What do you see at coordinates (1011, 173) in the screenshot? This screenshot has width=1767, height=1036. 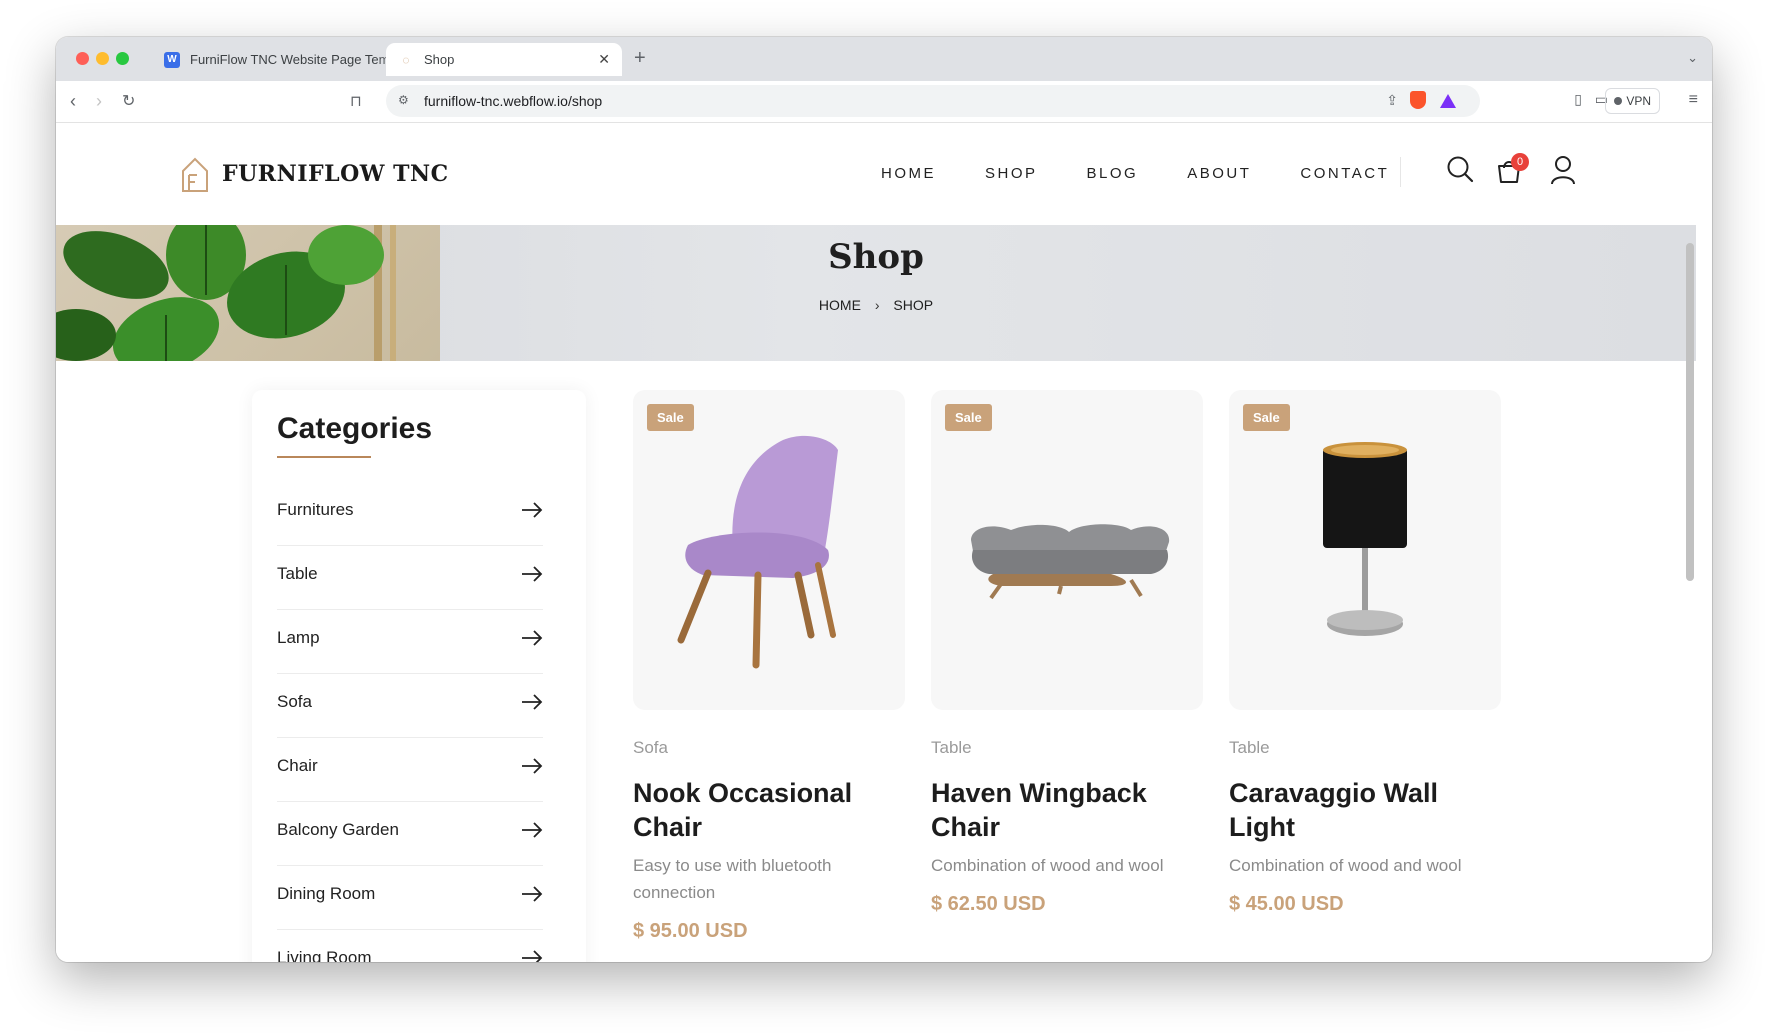 I see `nav-item-shop: SHOP` at bounding box center [1011, 173].